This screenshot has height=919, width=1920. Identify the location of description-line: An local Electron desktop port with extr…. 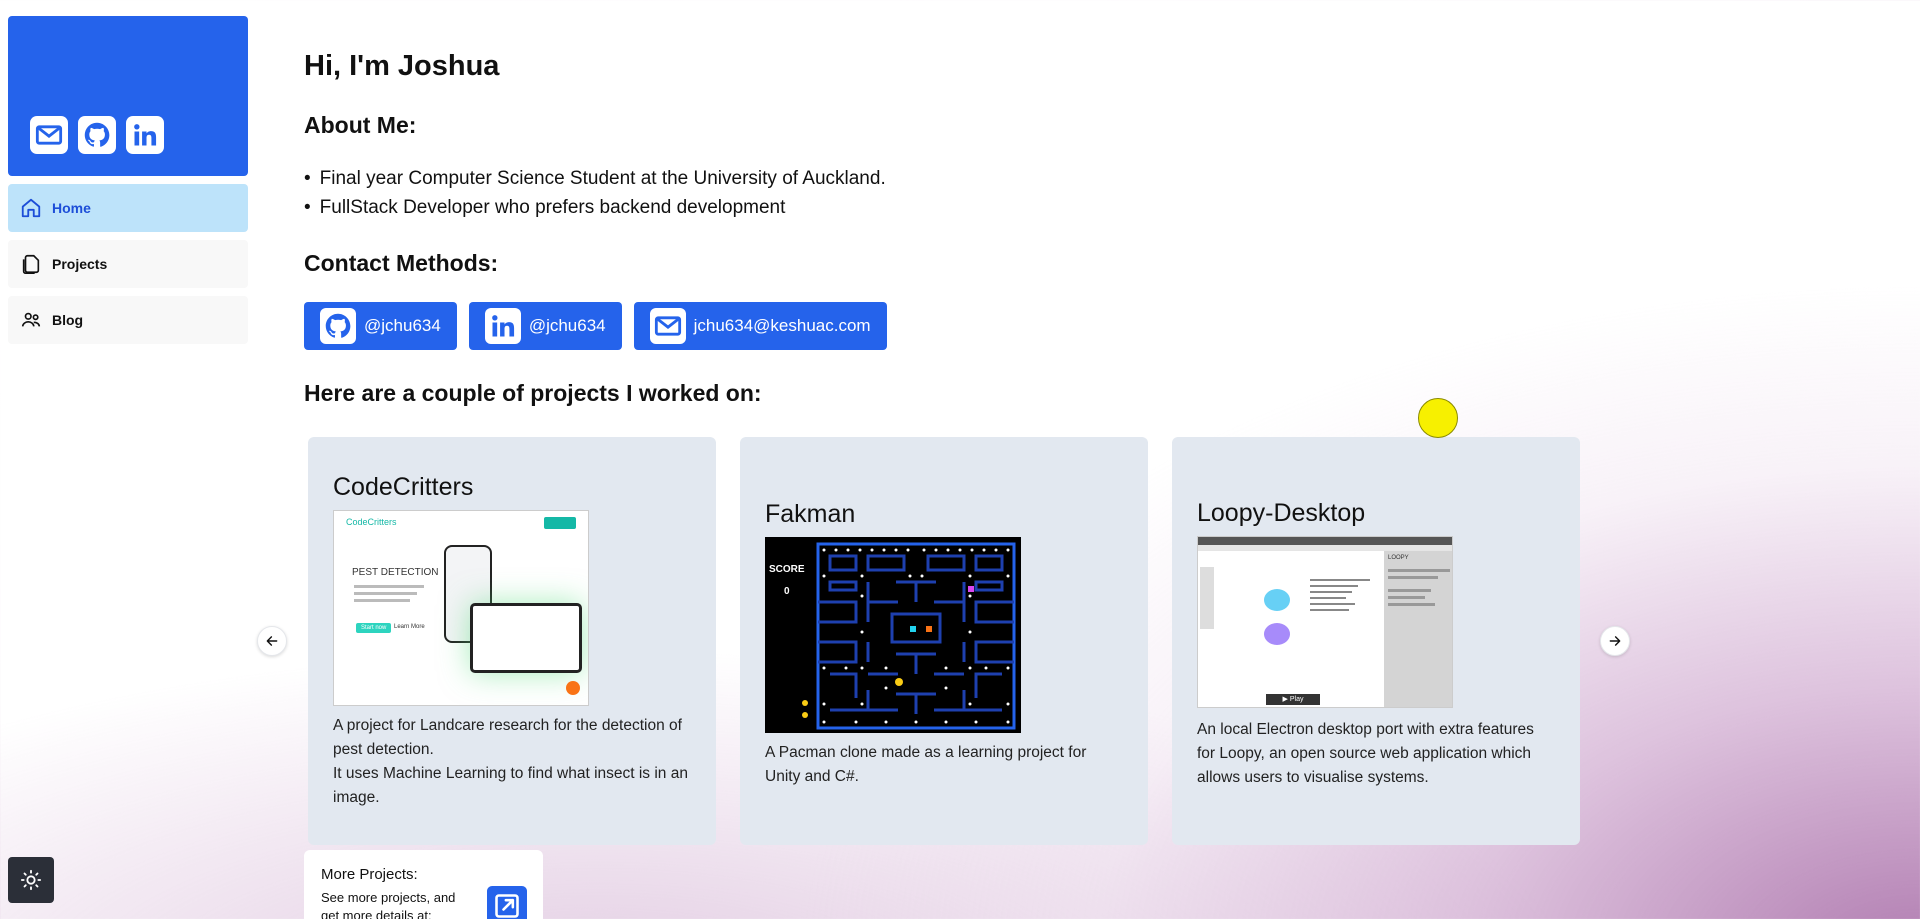
(1365, 753).